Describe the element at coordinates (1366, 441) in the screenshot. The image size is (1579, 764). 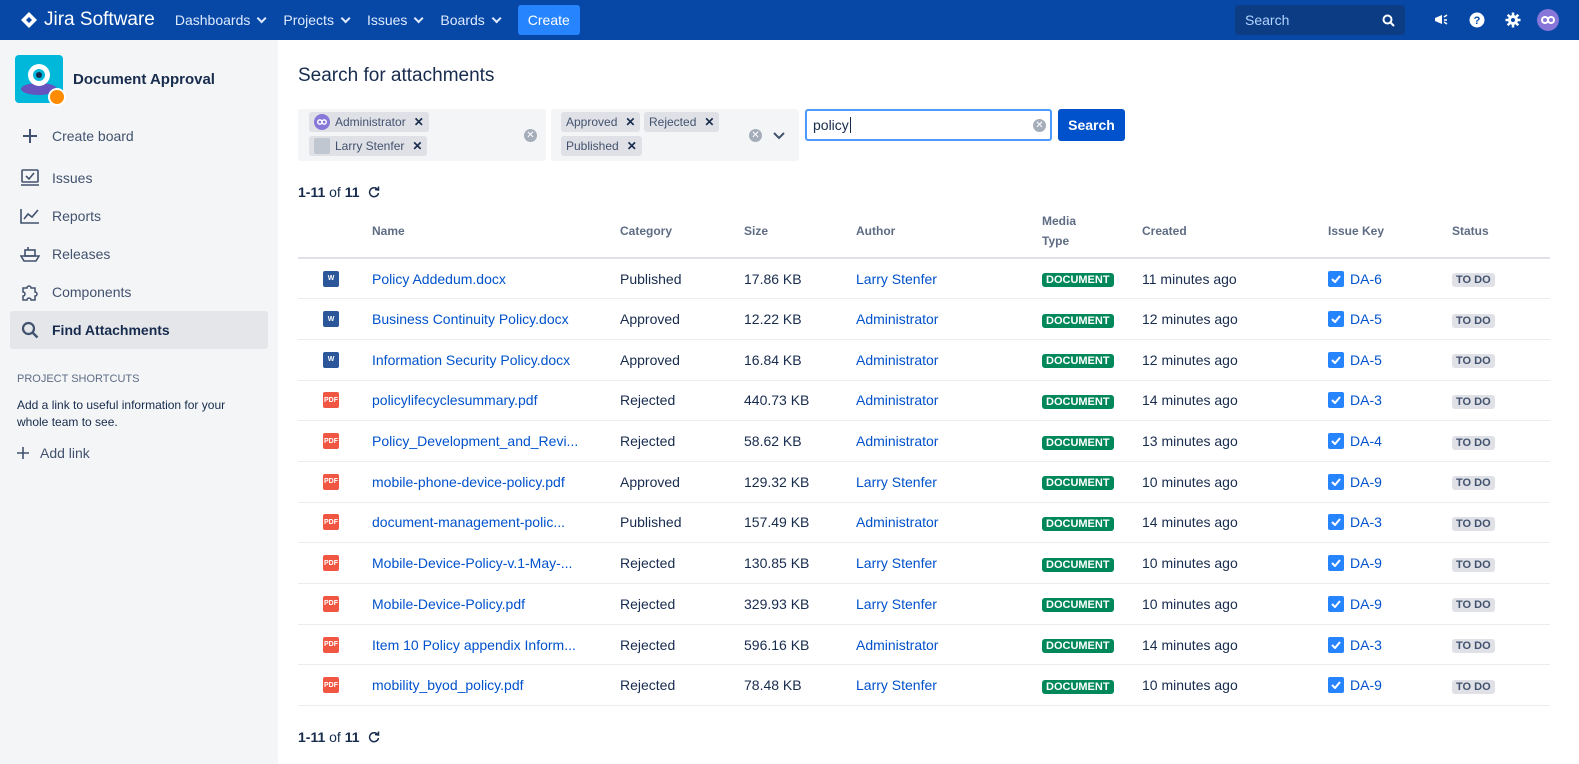
I see `issue-key-link: DA-4` at that location.